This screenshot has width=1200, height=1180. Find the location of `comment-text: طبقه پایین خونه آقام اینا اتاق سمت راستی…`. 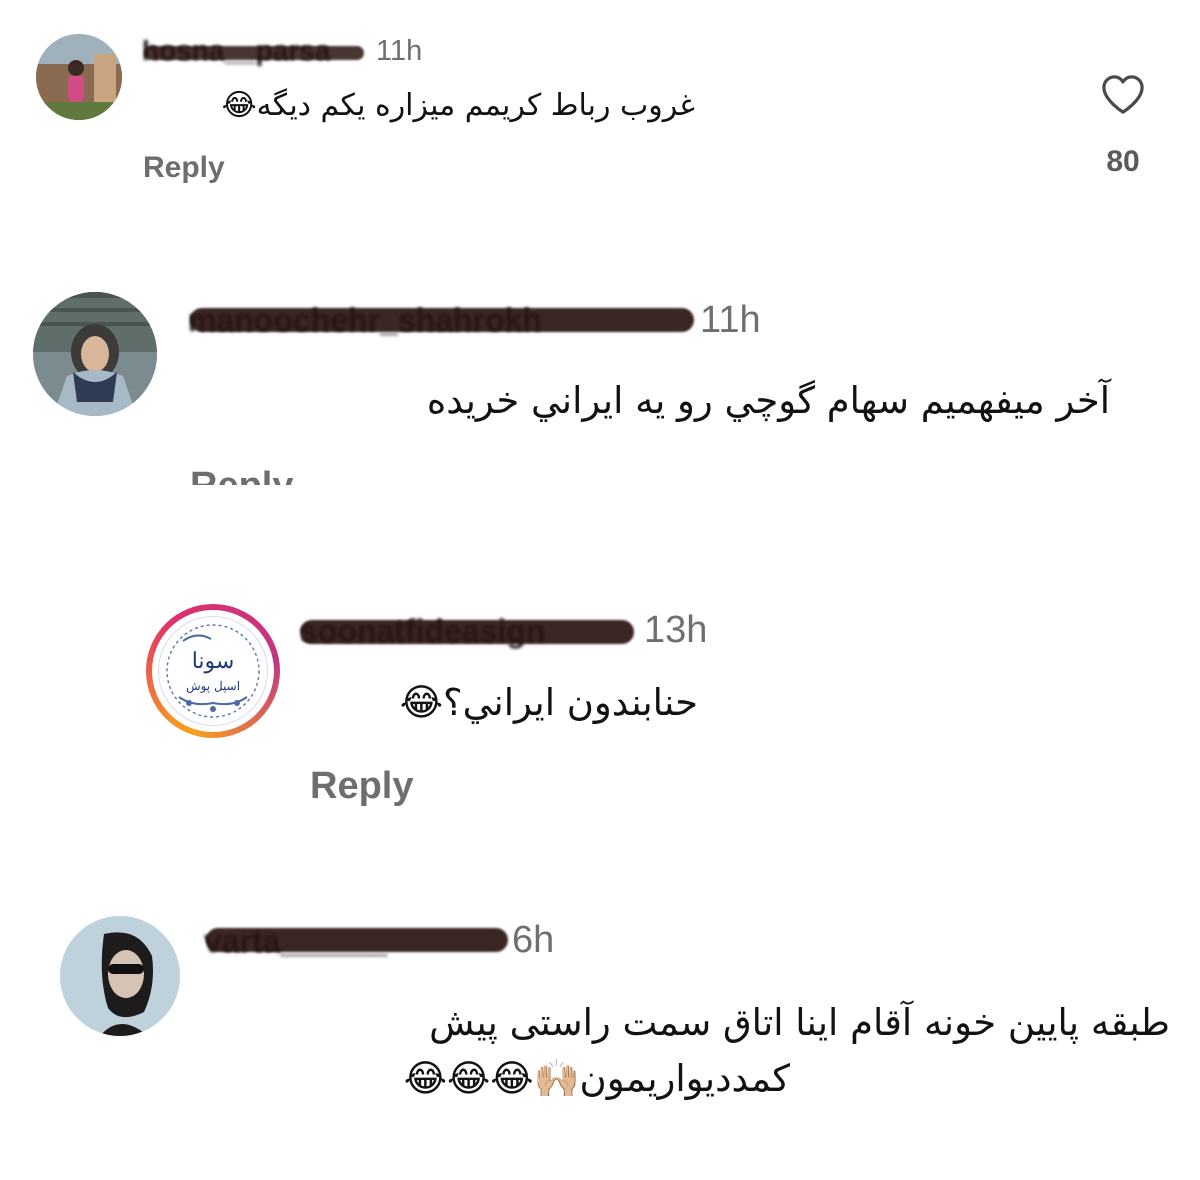

comment-text: طبقه پایین خونه آقام اینا اتاق سمت راستی… is located at coordinates (799, 1022).